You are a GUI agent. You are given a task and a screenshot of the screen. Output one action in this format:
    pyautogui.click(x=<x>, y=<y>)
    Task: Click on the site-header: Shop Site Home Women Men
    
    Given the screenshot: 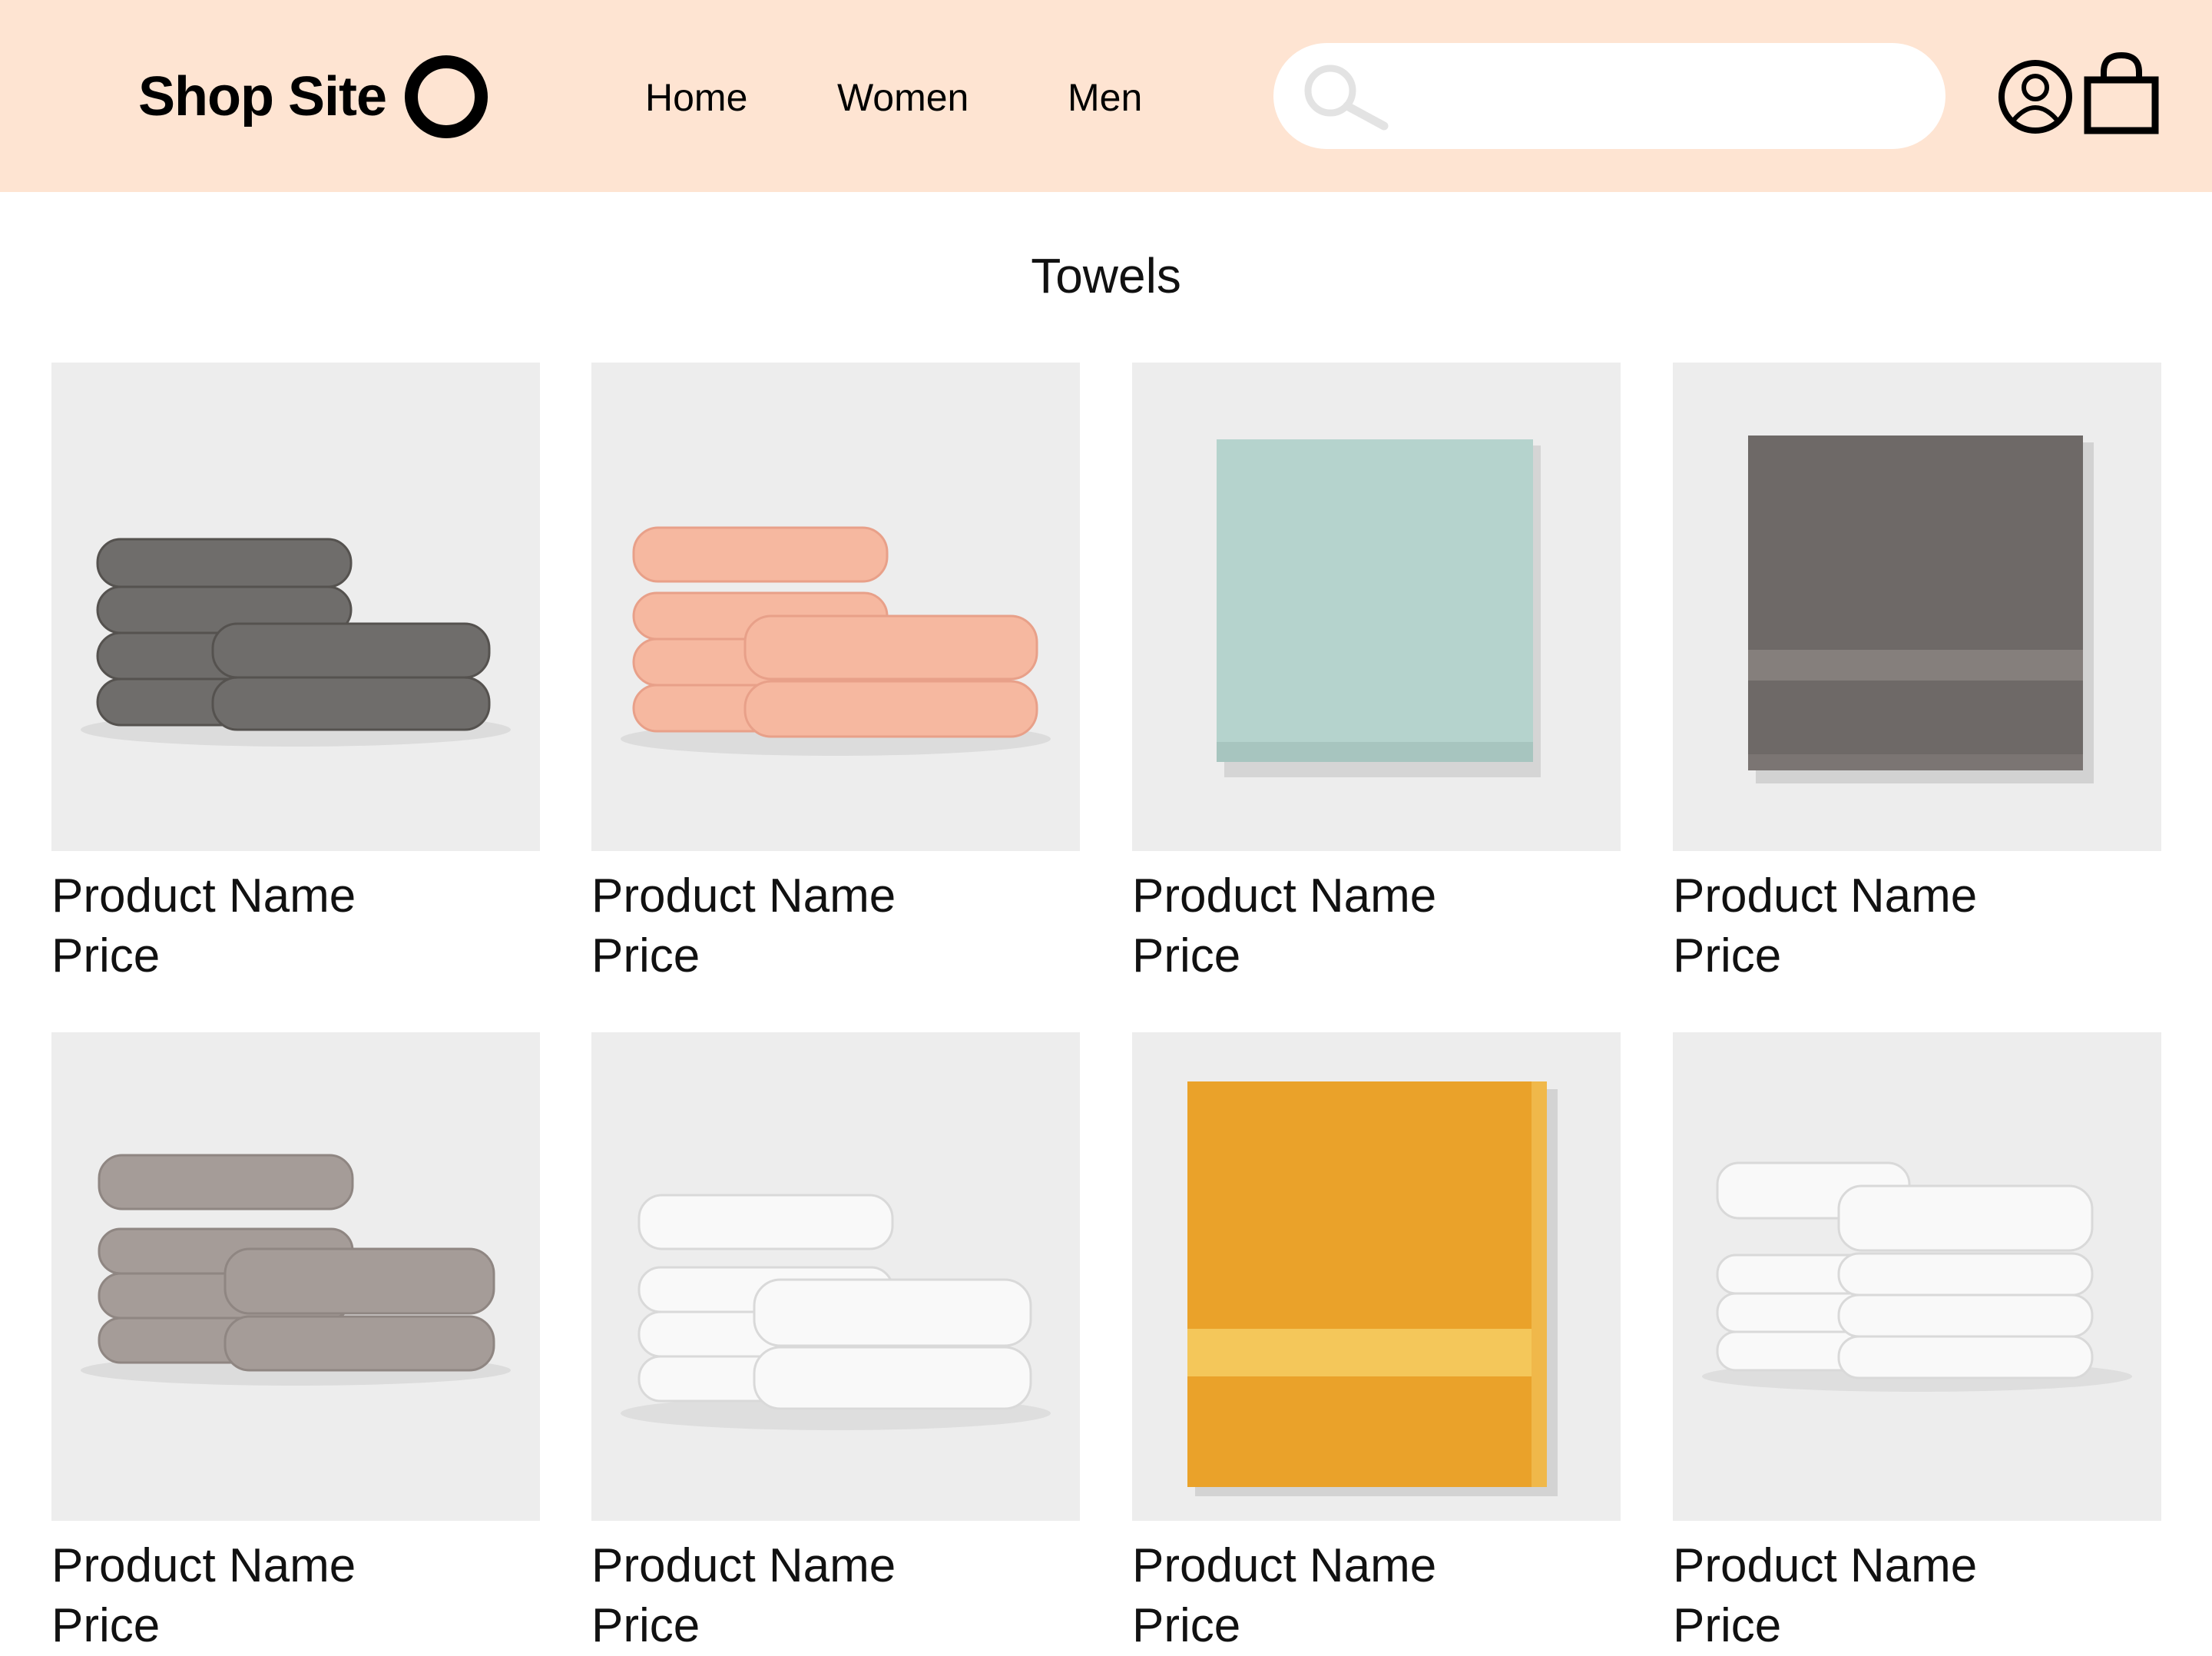 What is the action you would take?
    pyautogui.click(x=1106, y=96)
    